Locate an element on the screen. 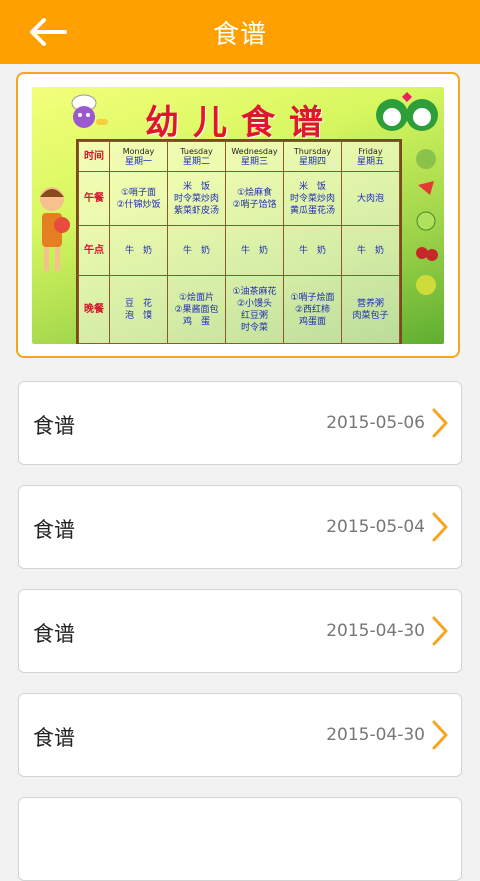  meal-label: 晚餐 is located at coordinates (94, 309).